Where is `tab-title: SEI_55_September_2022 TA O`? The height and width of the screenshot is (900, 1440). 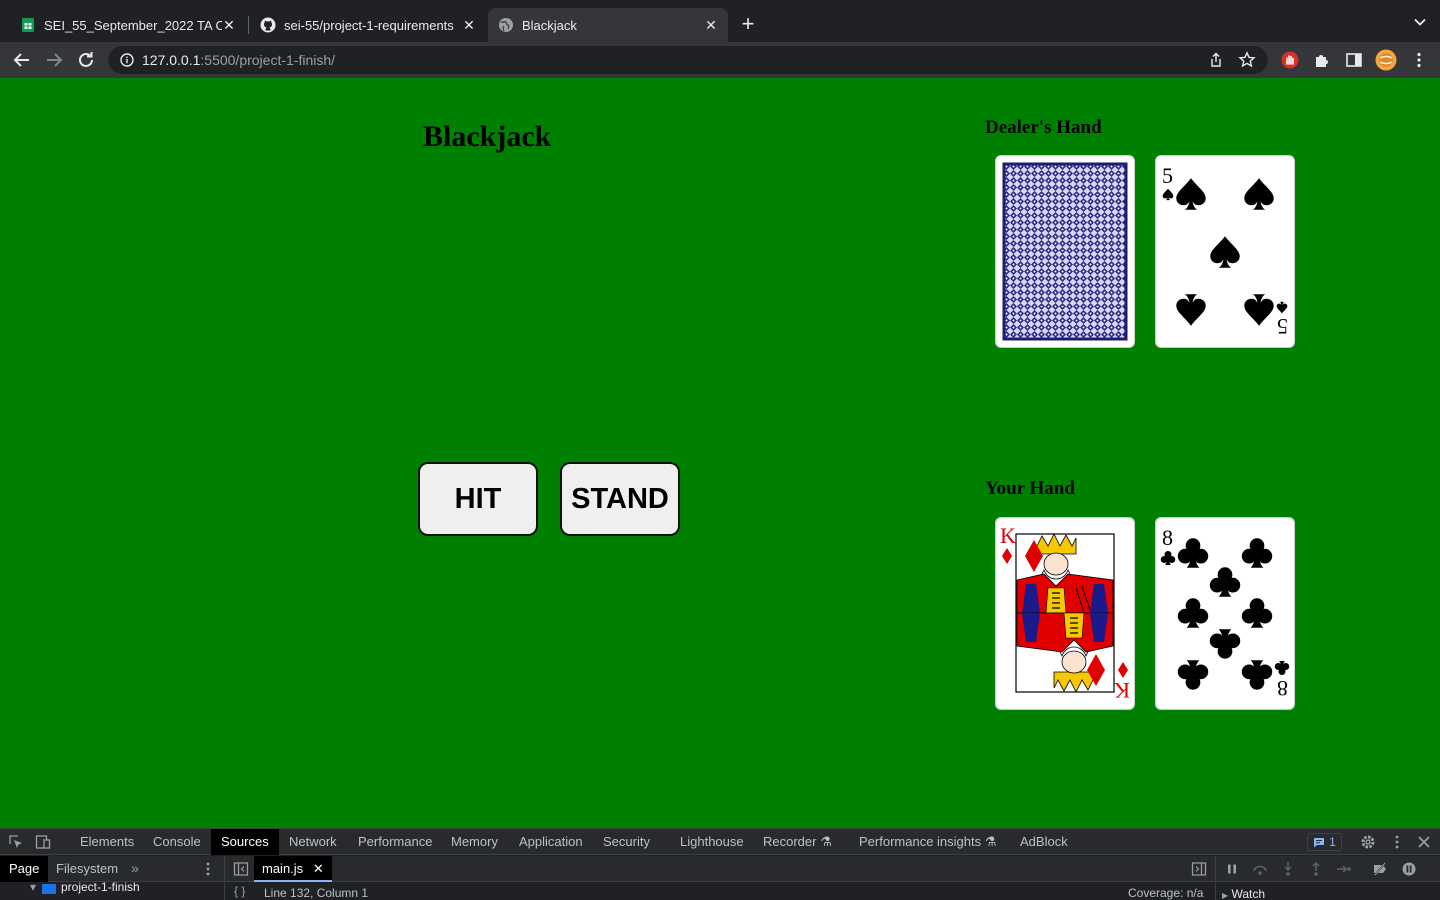
tab-title: SEI_55_September_2022 TA O is located at coordinates (133, 25).